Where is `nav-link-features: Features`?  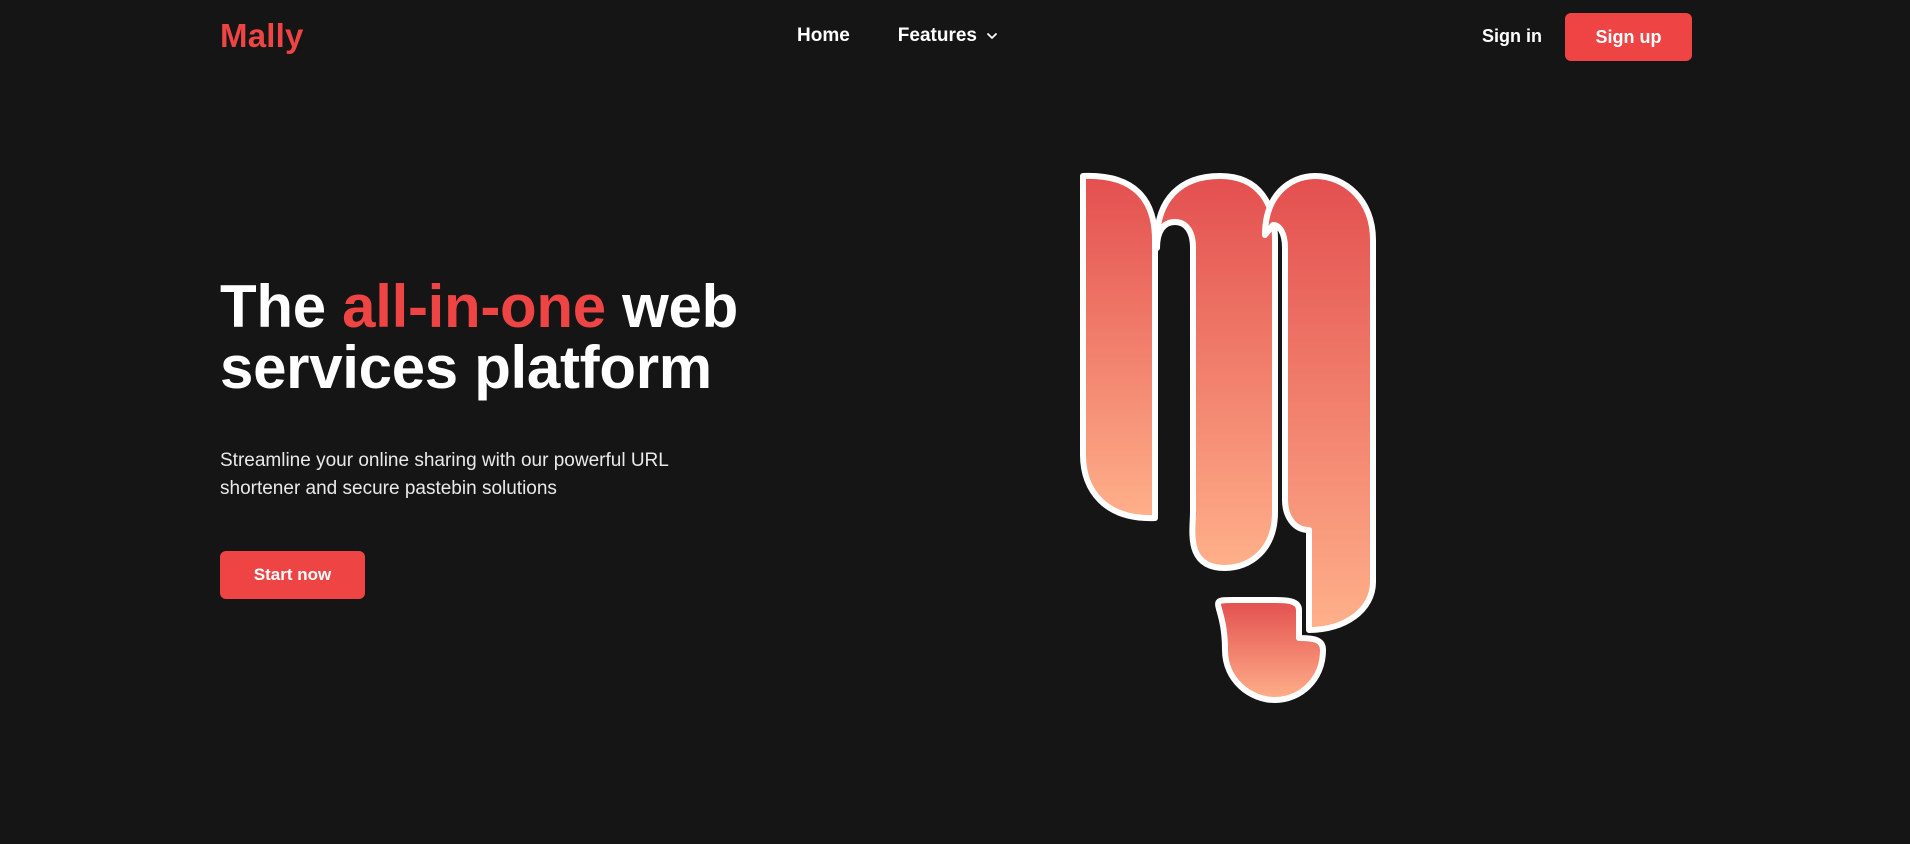 nav-link-features: Features is located at coordinates (948, 36).